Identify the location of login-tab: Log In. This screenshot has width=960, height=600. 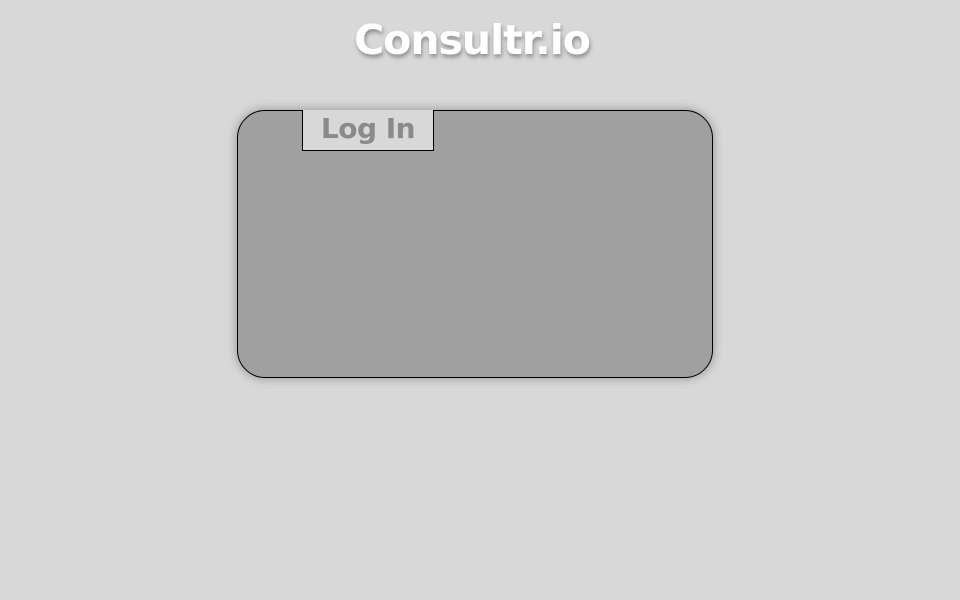
(368, 130).